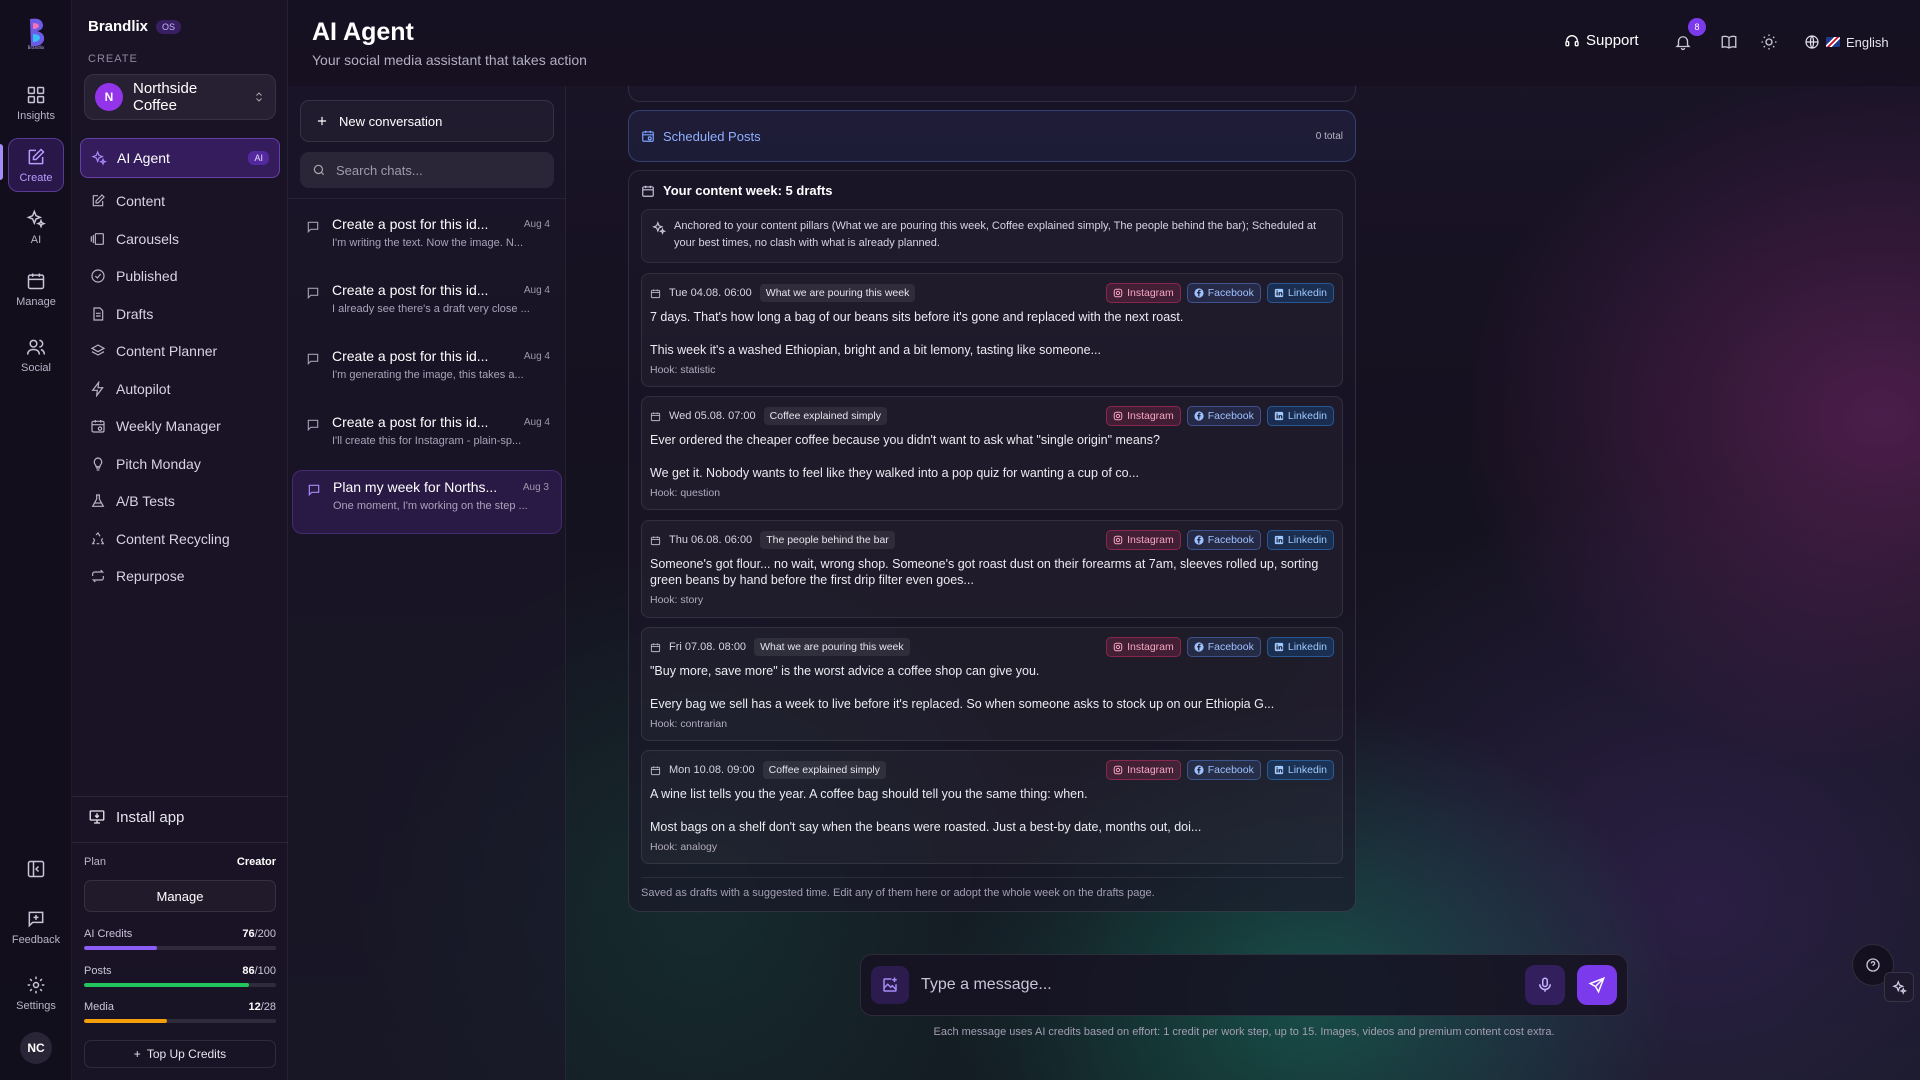 Image resolution: width=1920 pixels, height=1080 pixels. What do you see at coordinates (36, 1048) in the screenshot?
I see `user-avatar: NC` at bounding box center [36, 1048].